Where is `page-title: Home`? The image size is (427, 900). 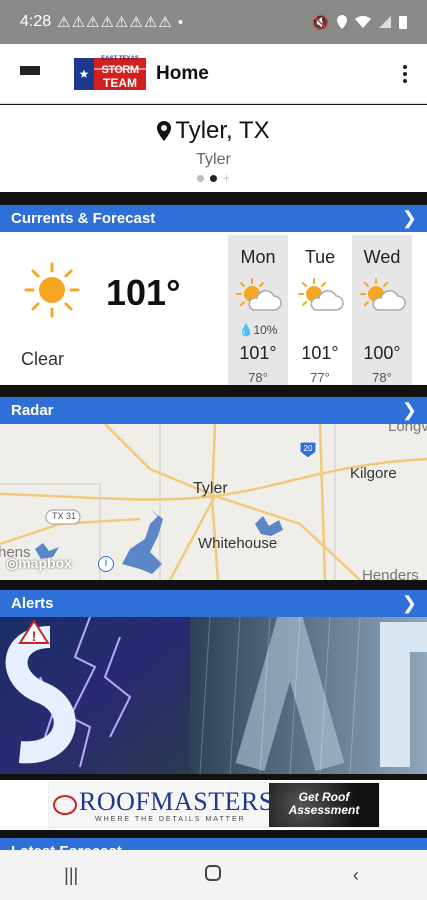
page-title: Home is located at coordinates (182, 73).